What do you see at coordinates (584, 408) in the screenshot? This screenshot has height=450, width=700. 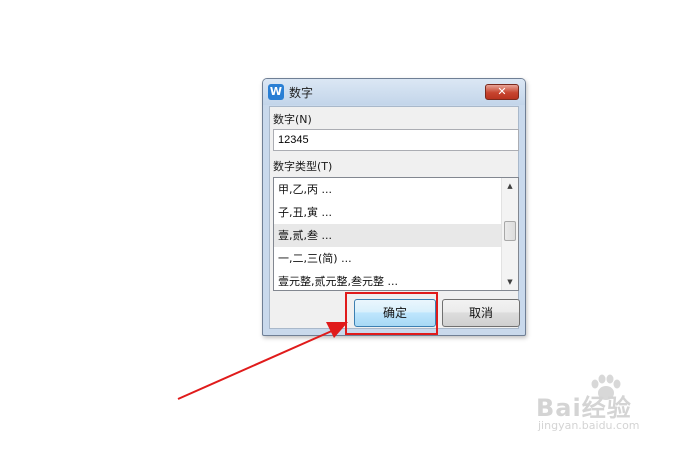 I see `watermark-text: Bai经验` at bounding box center [584, 408].